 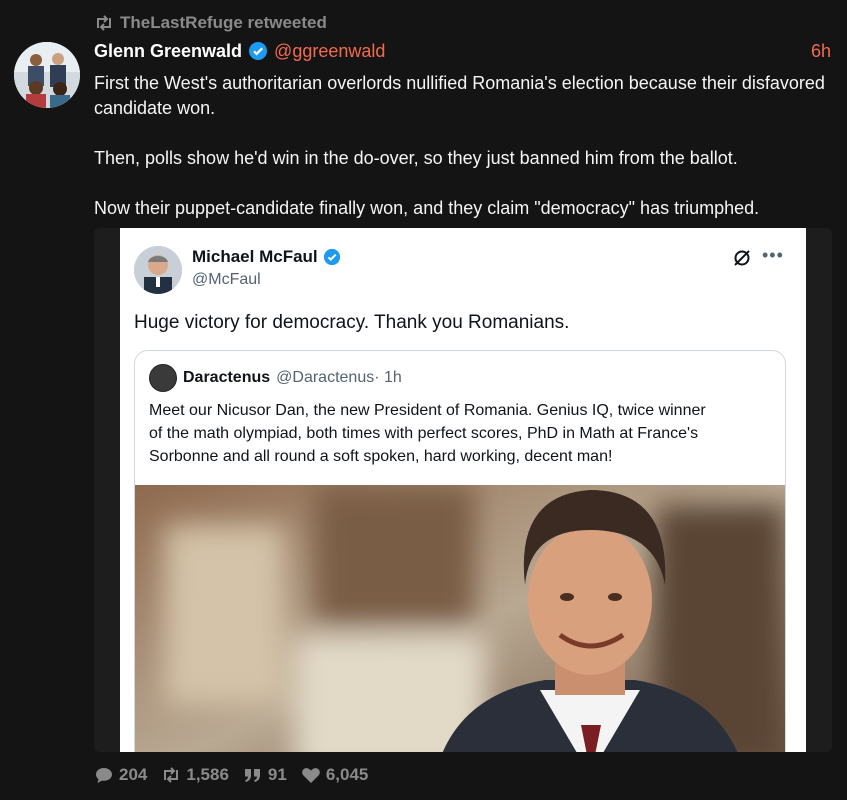 I want to click on quoted-time: · 1h, so click(x=388, y=377).